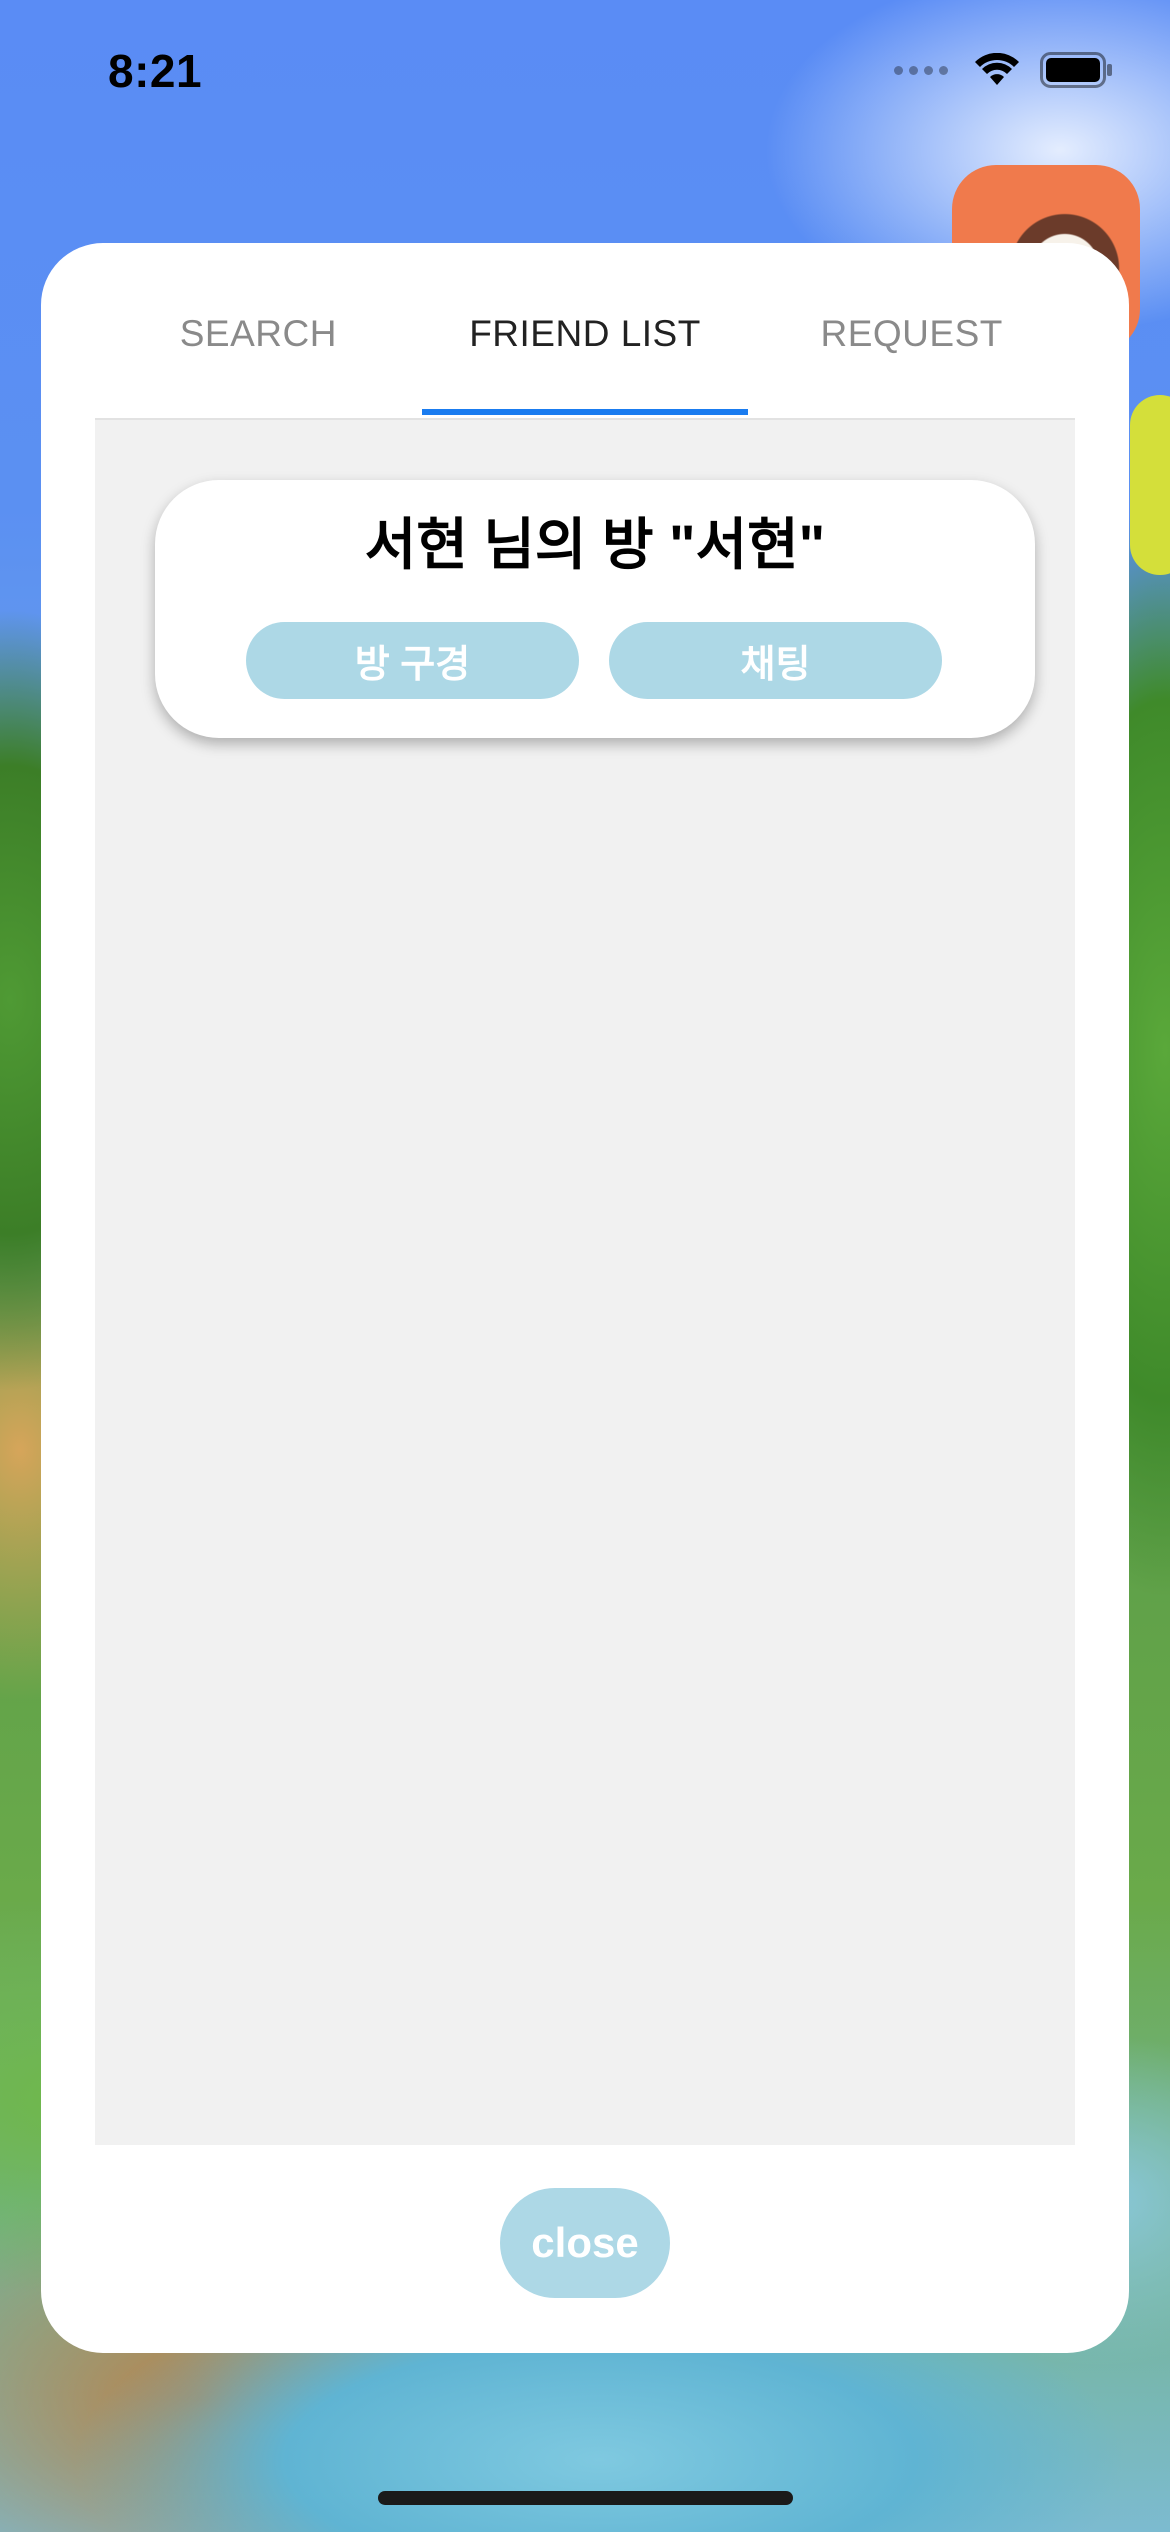  What do you see at coordinates (997, 69) in the screenshot?
I see `wifi-icon` at bounding box center [997, 69].